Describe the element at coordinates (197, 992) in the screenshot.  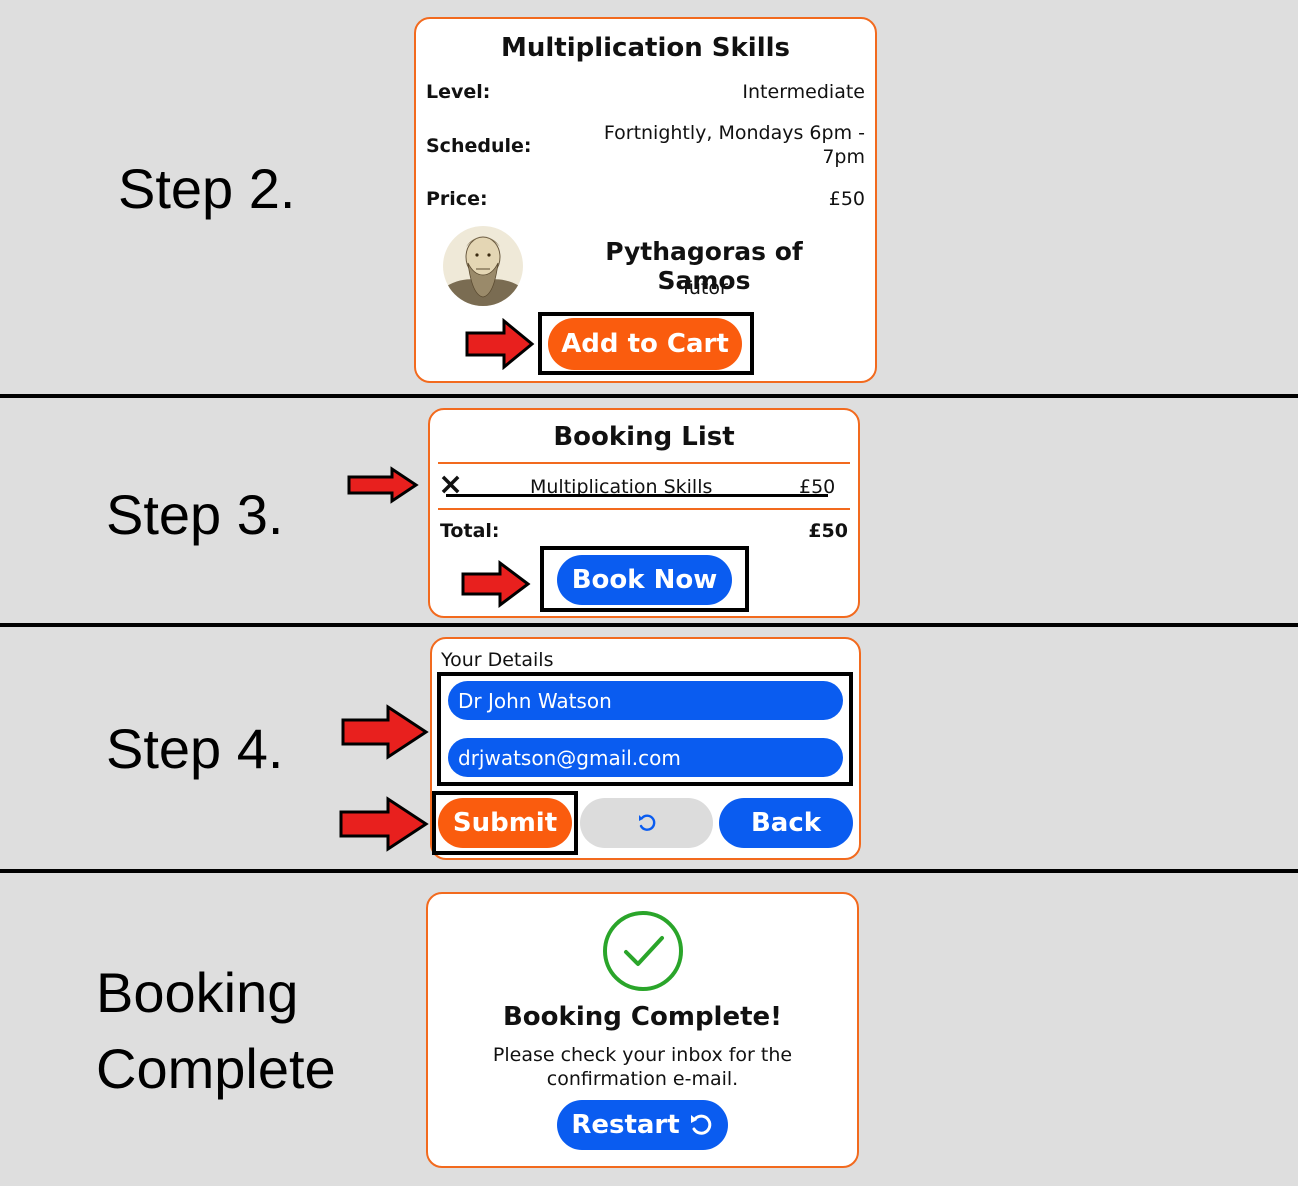
I see `booking-complete-label-line1: Booking` at that location.